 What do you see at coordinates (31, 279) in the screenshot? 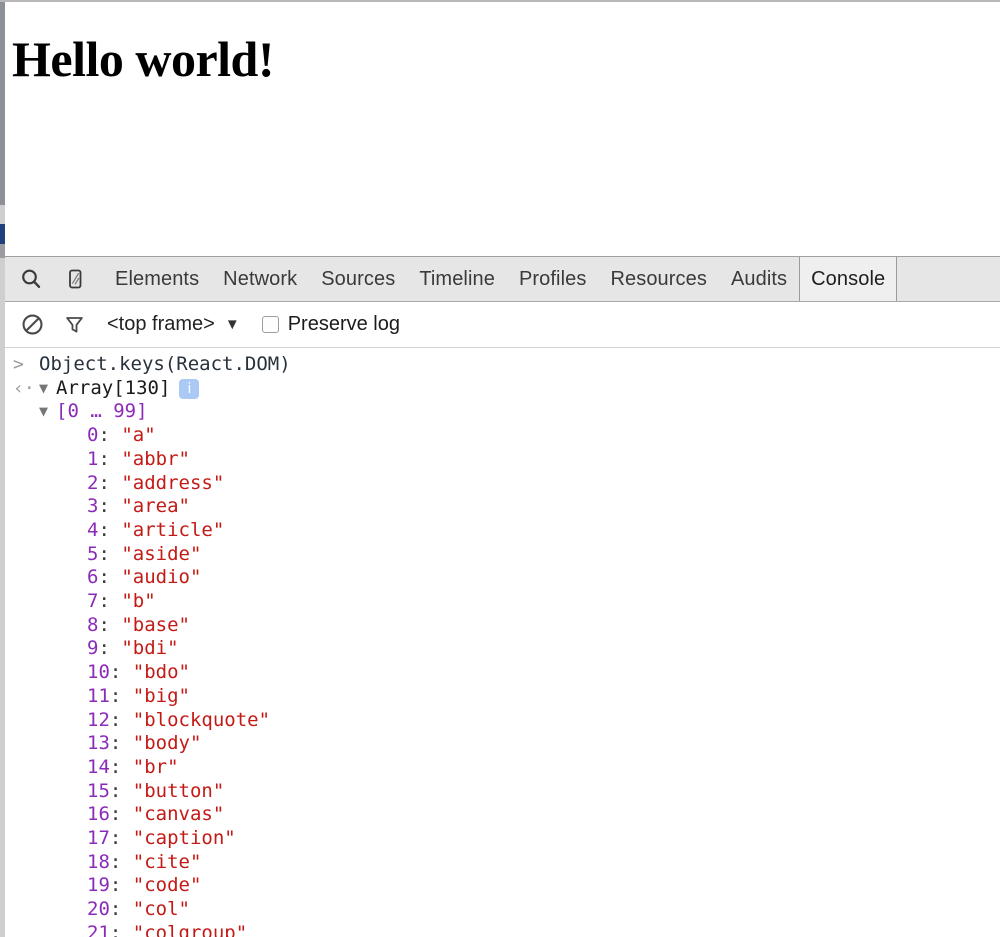
I see `search-icon` at bounding box center [31, 279].